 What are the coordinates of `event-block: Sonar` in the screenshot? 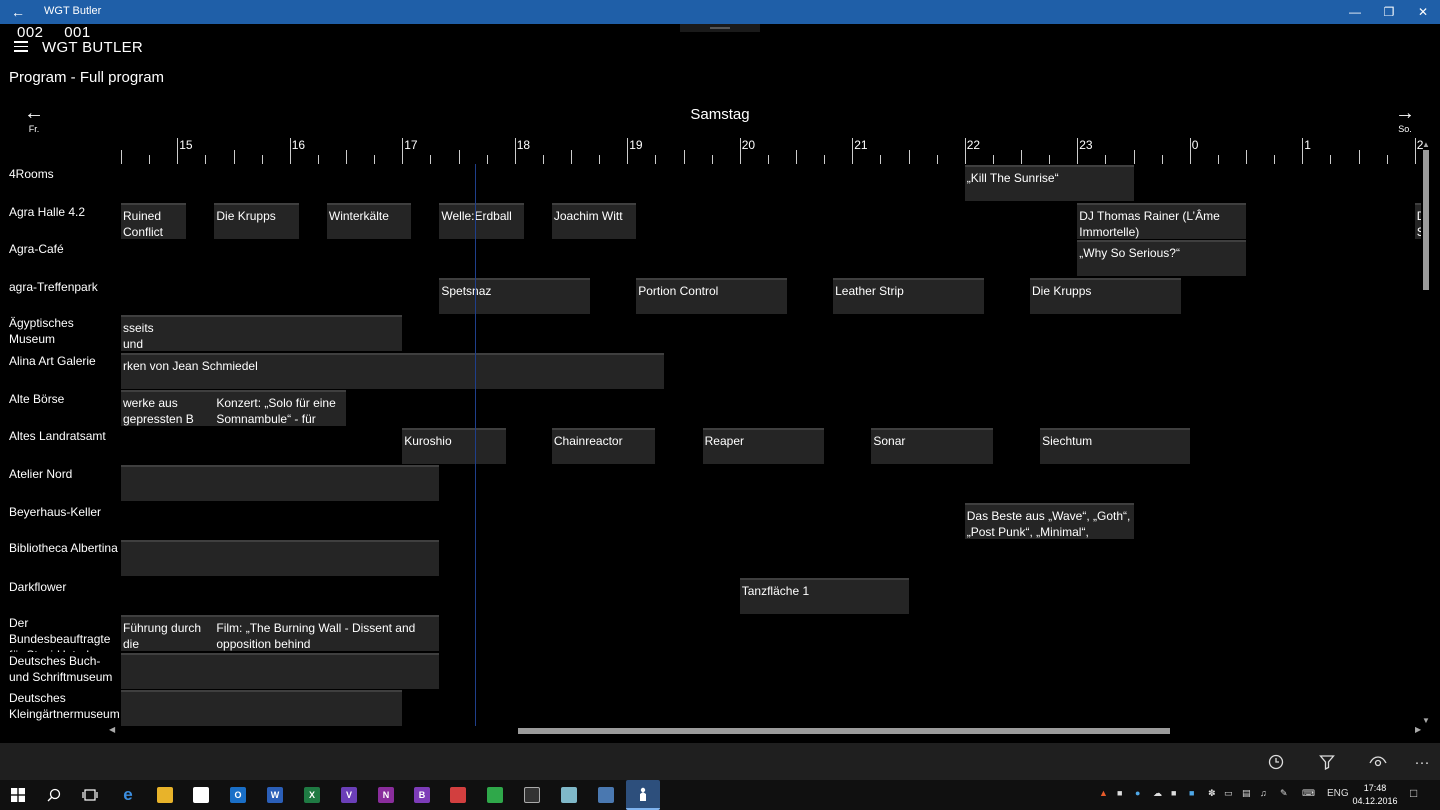 It's located at (932, 445).